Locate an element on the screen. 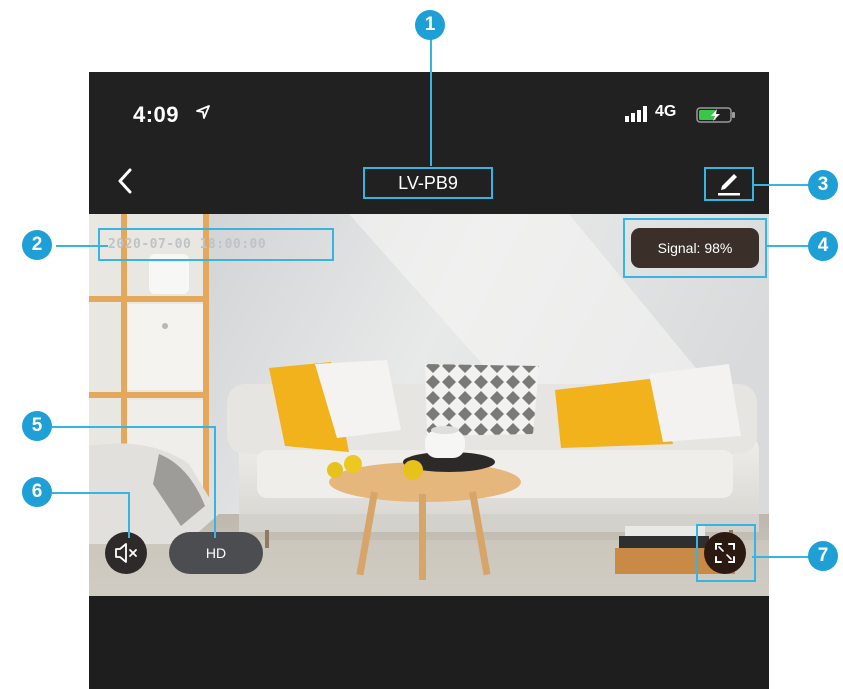 This screenshot has height=689, width=843. cellular-signal-icon is located at coordinates (636, 114).